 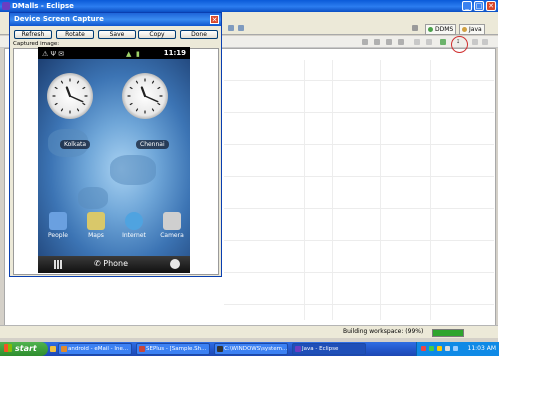 What do you see at coordinates (93, 198) in the screenshot?
I see `wallpaper-land` at bounding box center [93, 198].